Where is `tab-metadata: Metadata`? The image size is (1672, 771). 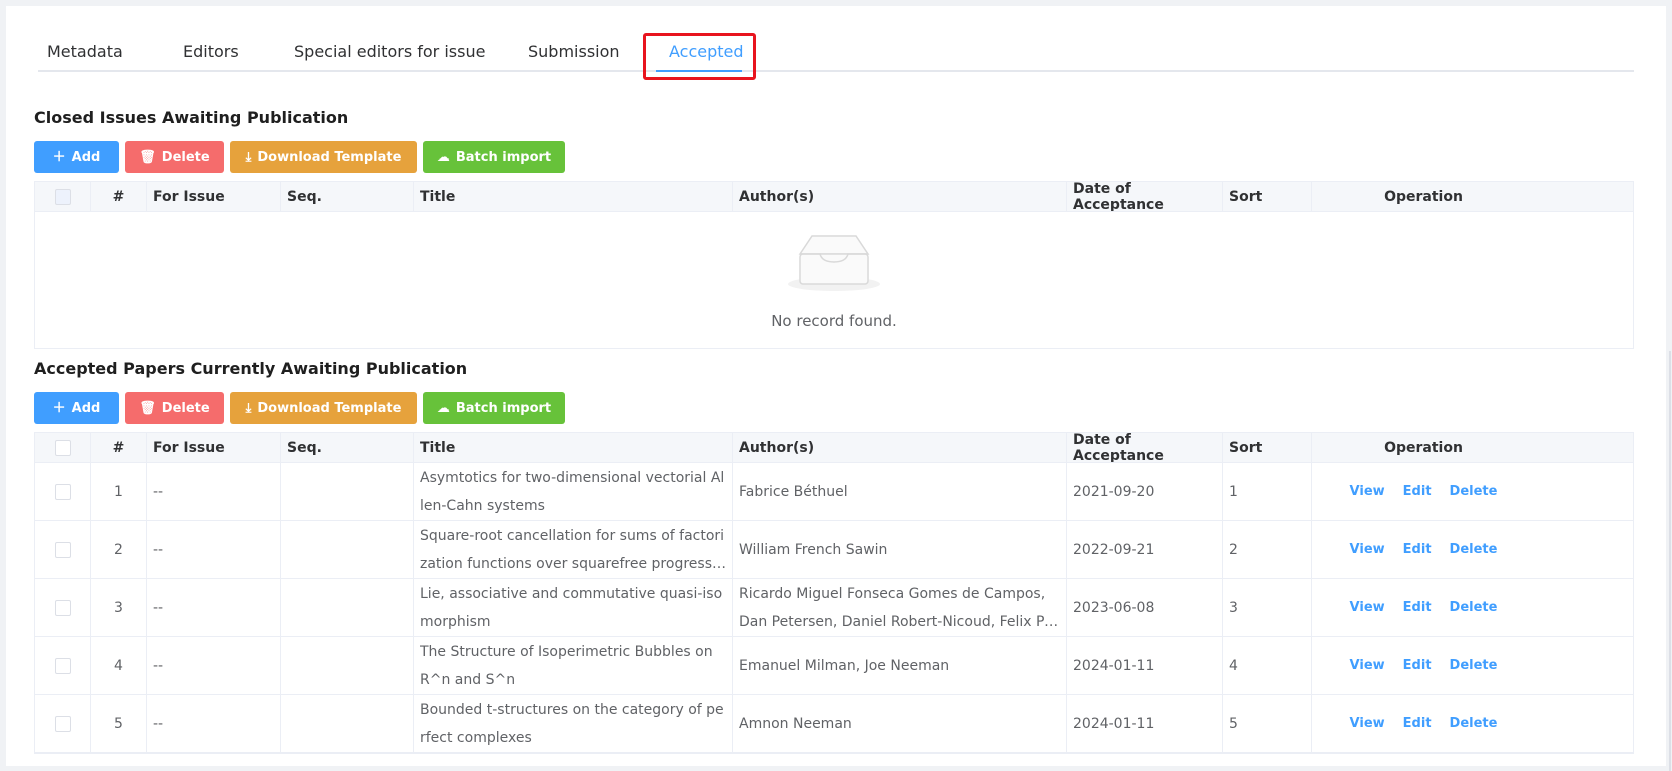 tab-metadata: Metadata is located at coordinates (85, 51).